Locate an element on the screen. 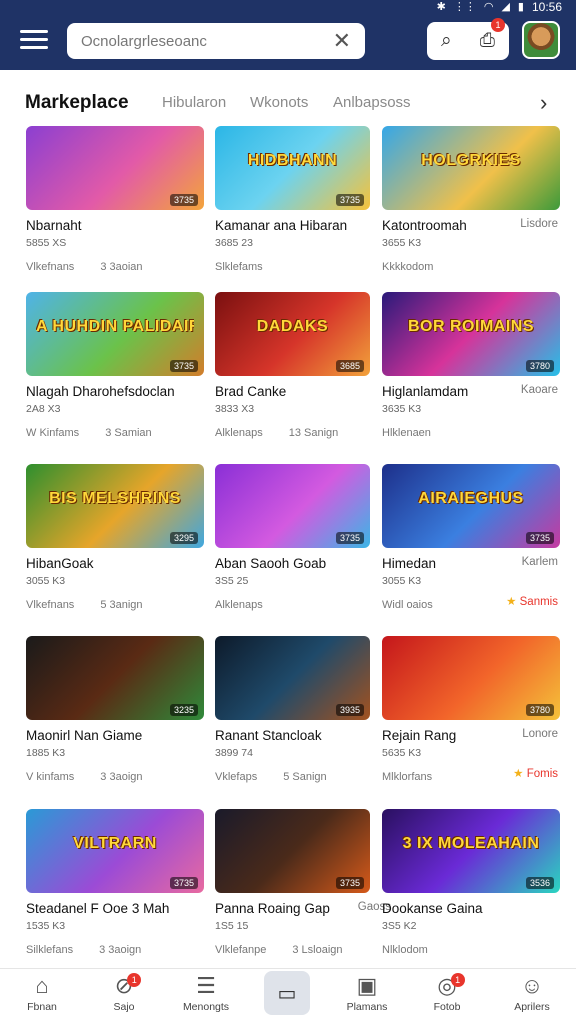 The width and height of the screenshot is (576, 1024). game-thumbnail: AIRAIEGHUS 3735 is located at coordinates (471, 506).